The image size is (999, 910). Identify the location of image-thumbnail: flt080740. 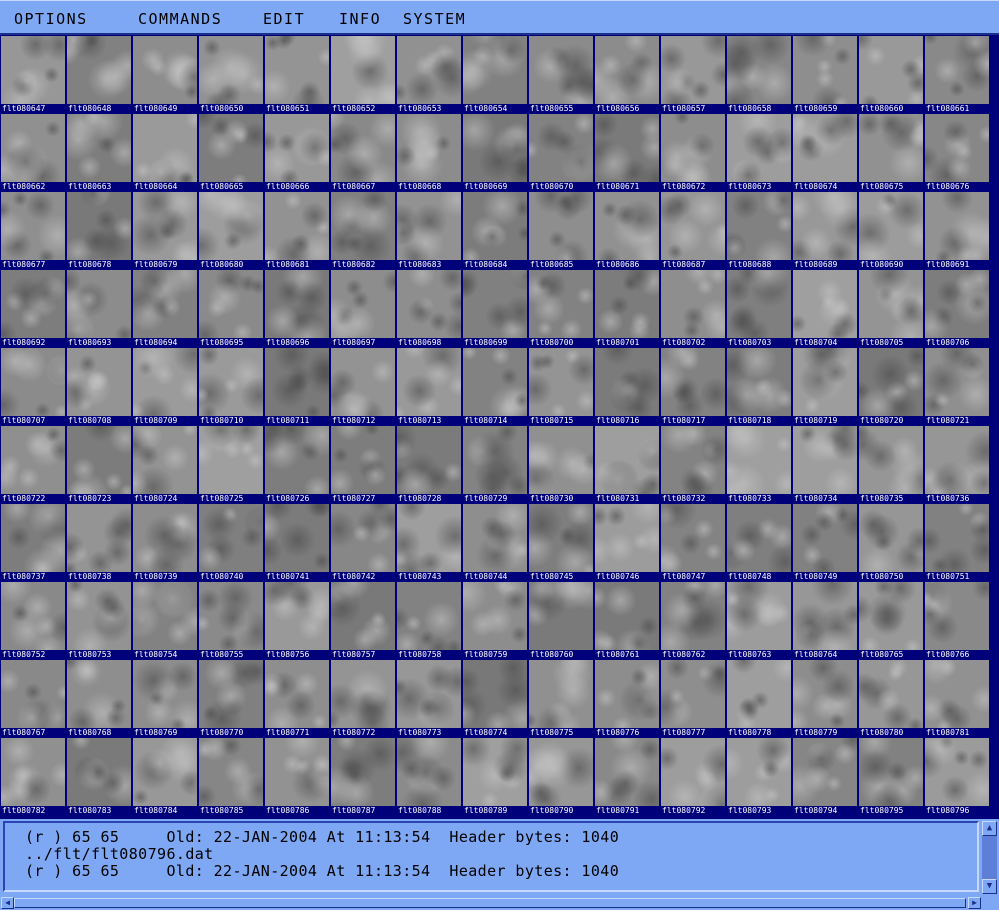
(231, 542).